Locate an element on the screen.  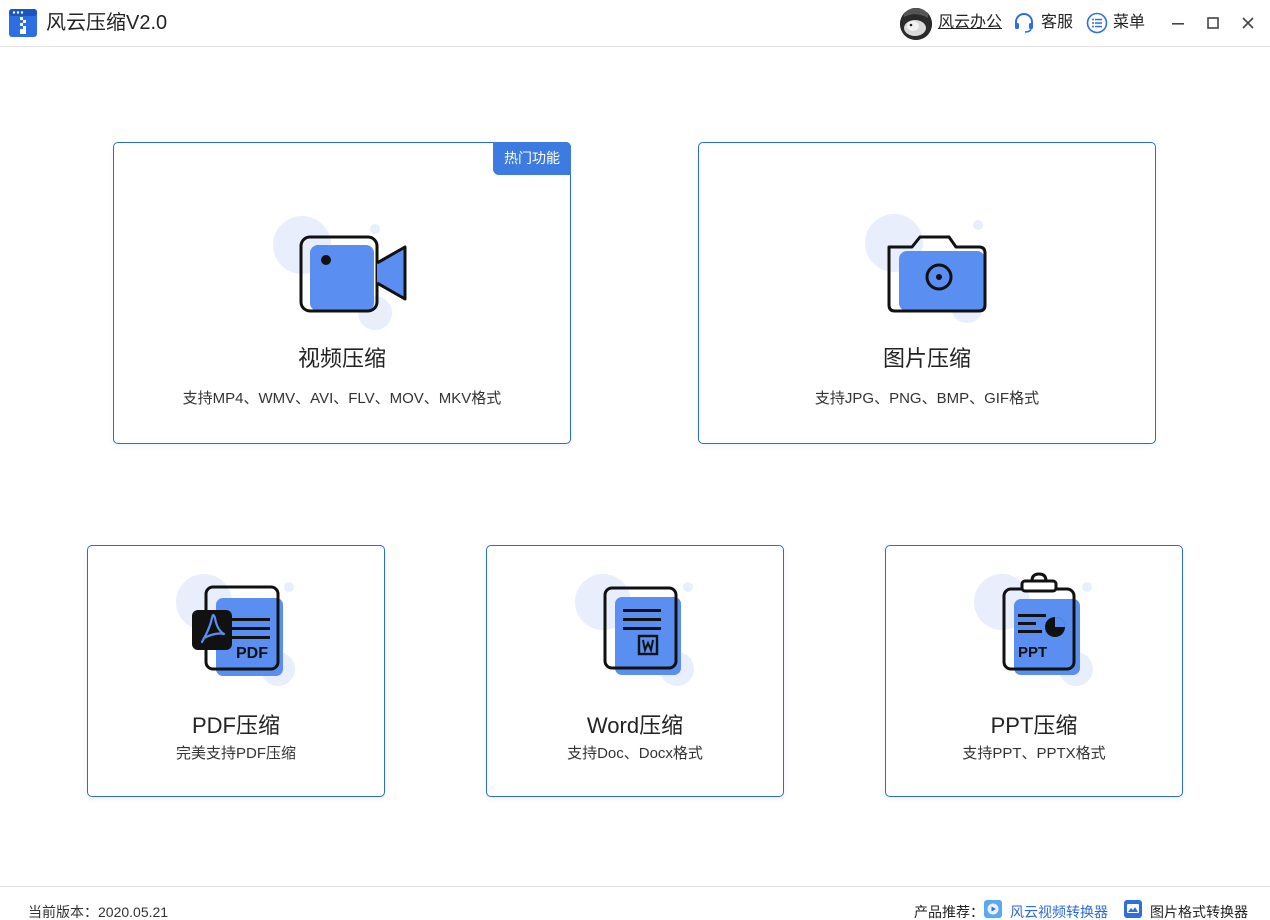
image-converter-link: 图片格式转换器 is located at coordinates (1199, 911).